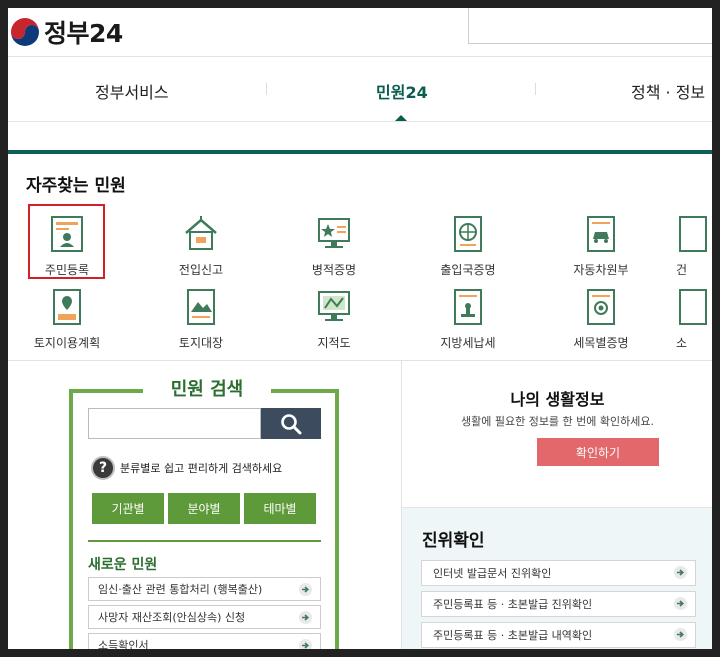 This screenshot has width=720, height=657. I want to click on new-civil-item-label: 사망자 재산조회(안심상속) 신청, so click(172, 617).